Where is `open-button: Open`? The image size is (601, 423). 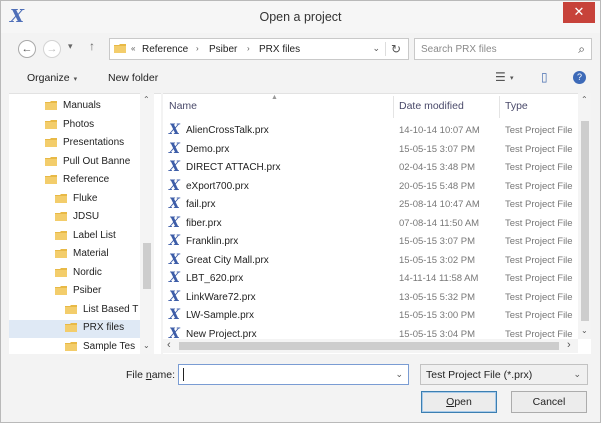
open-button: Open is located at coordinates (459, 402).